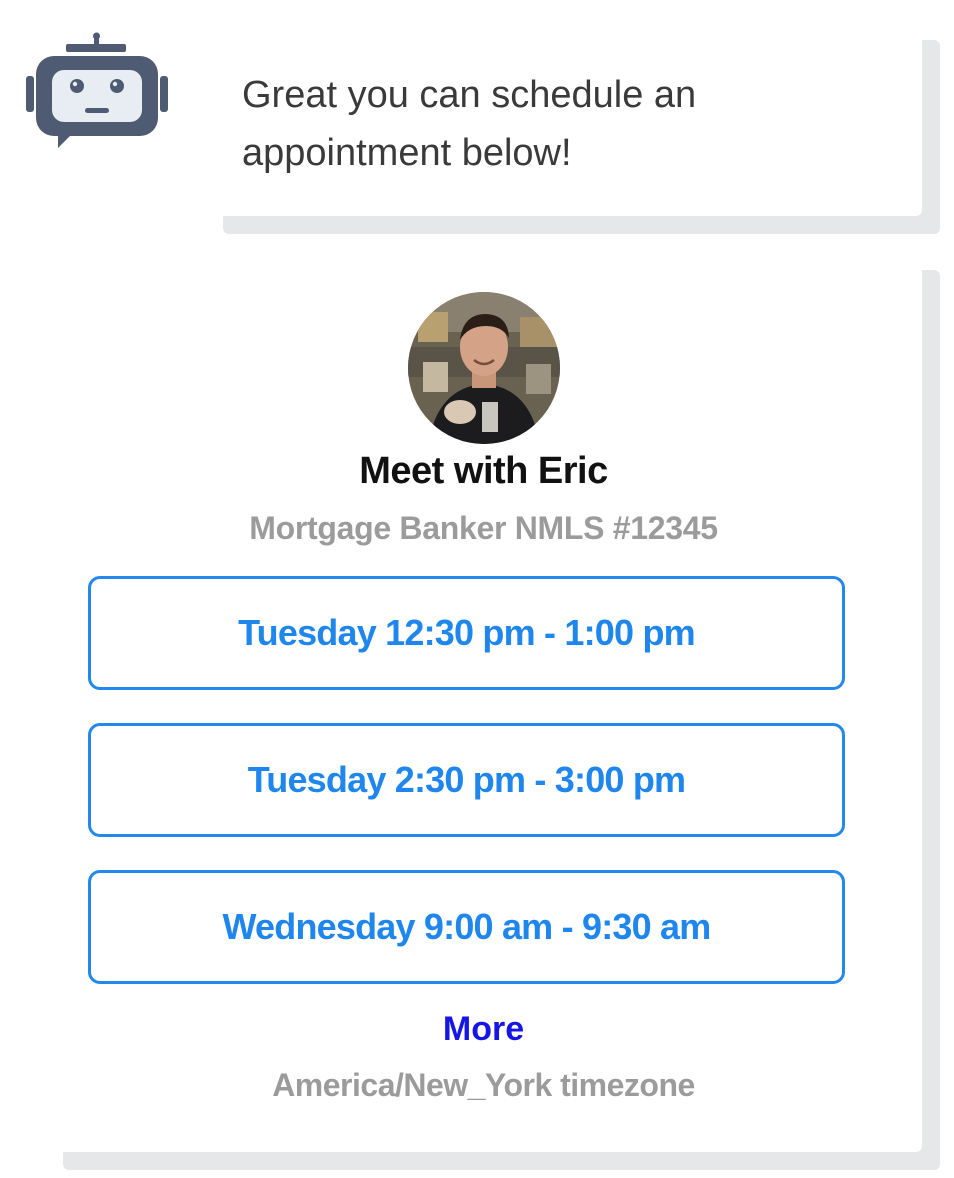 The image size is (954, 1178). Describe the element at coordinates (466, 633) in the screenshot. I see `time-slot-button: Tuesday 12:30 pm - 1:00 pm` at that location.